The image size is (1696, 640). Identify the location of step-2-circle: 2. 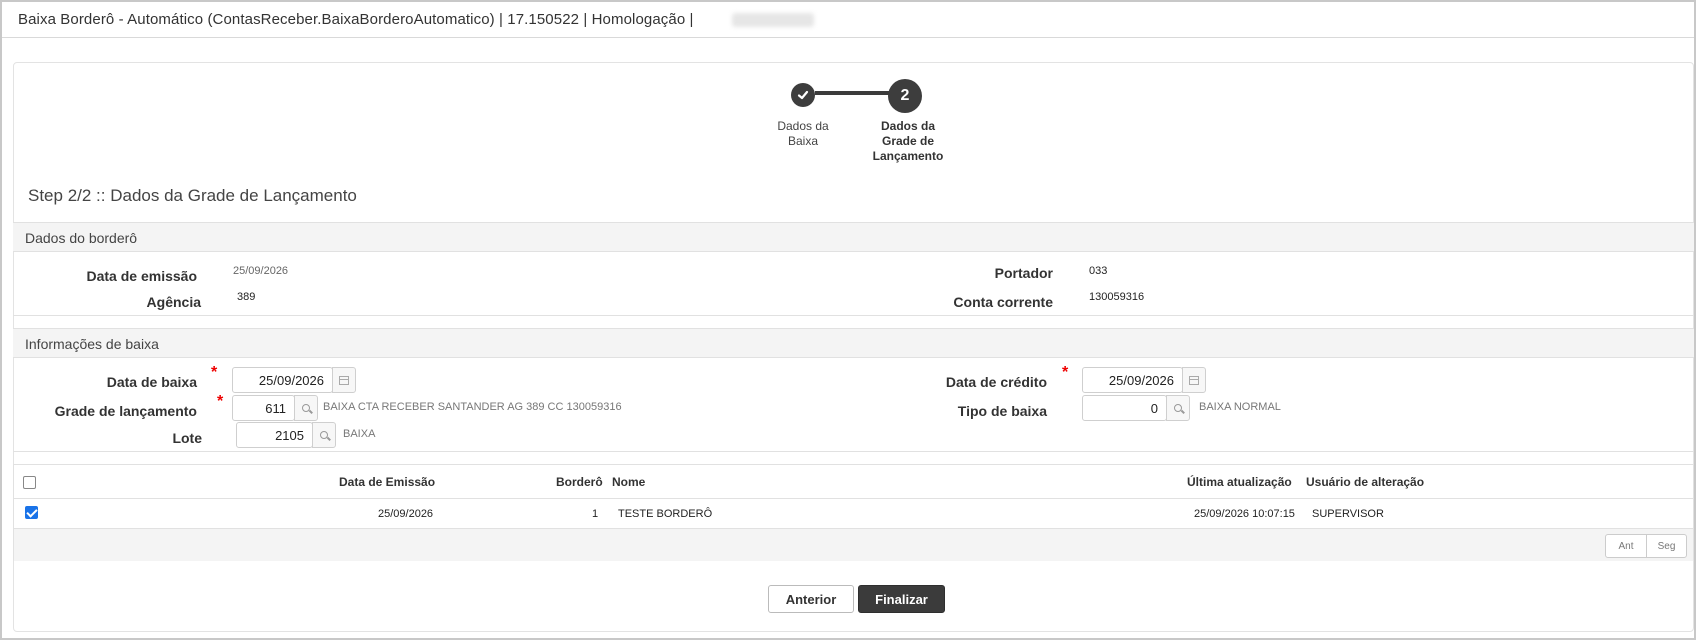
(905, 96).